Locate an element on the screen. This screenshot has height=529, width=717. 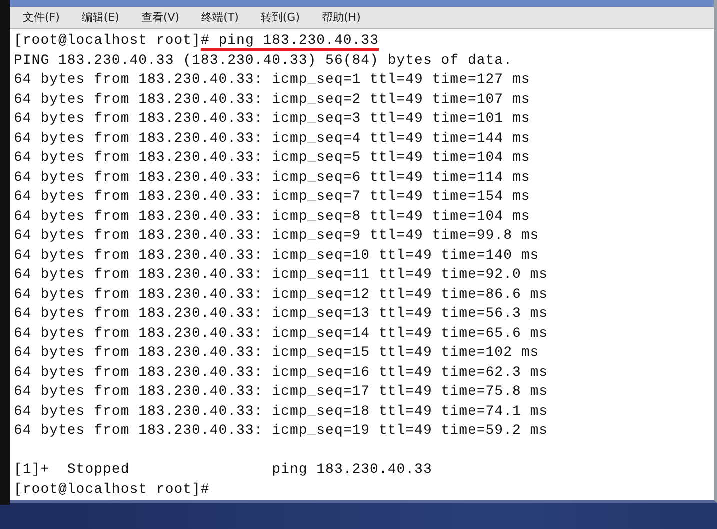
shell-prompt: [root@localhost root] is located at coordinates (107, 41).